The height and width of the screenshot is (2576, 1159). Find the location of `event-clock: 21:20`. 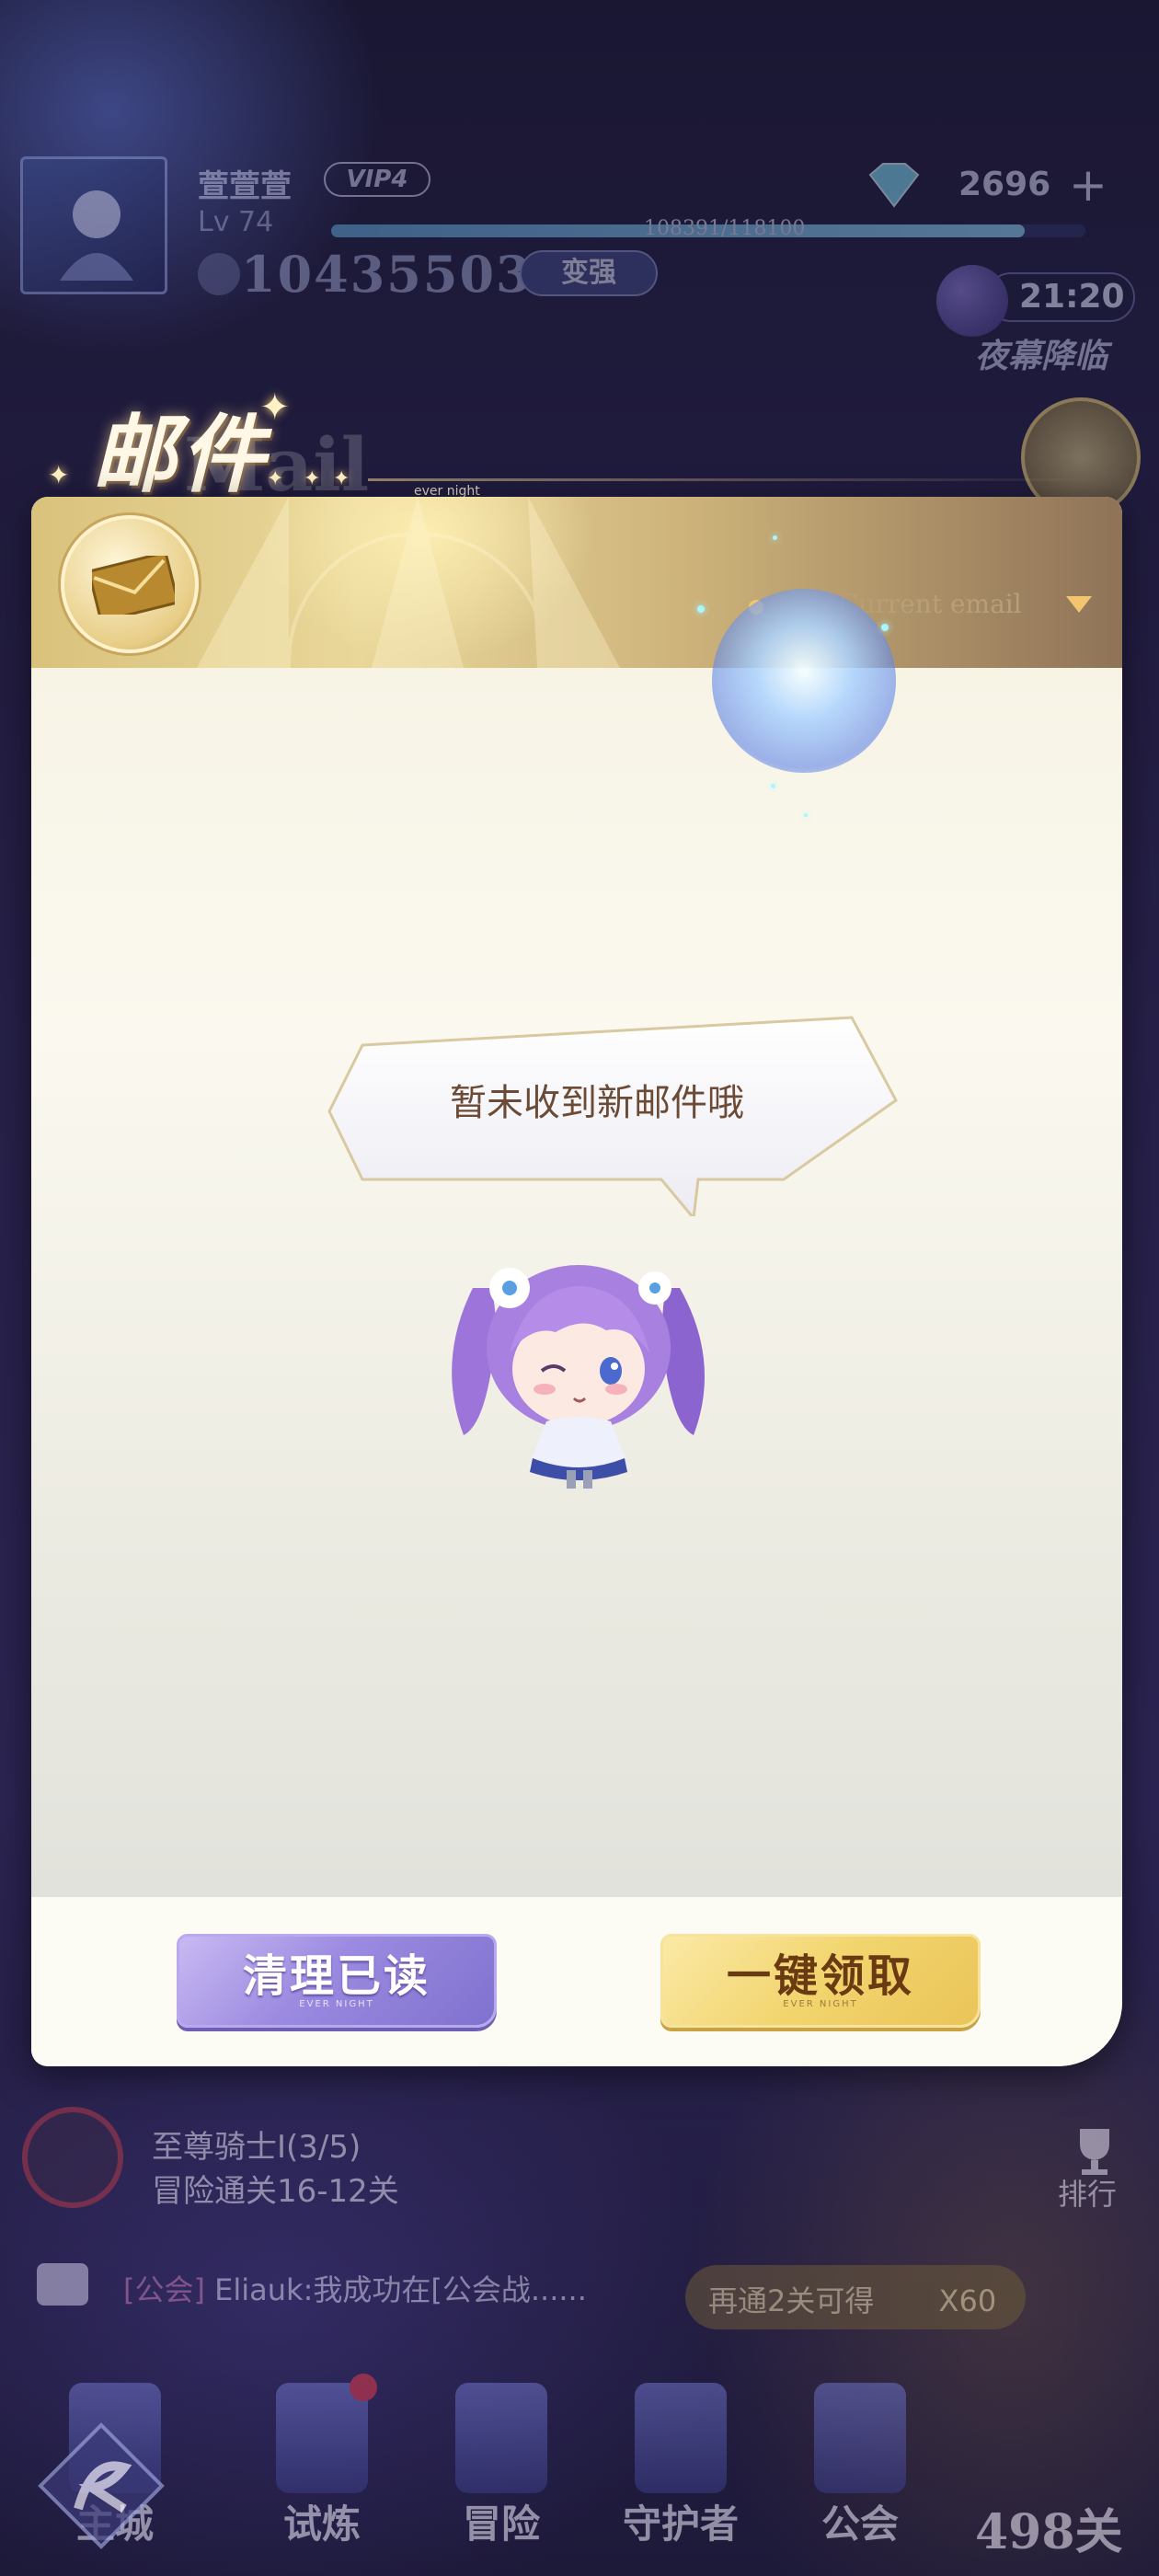

event-clock: 21:20 is located at coordinates (1072, 297).